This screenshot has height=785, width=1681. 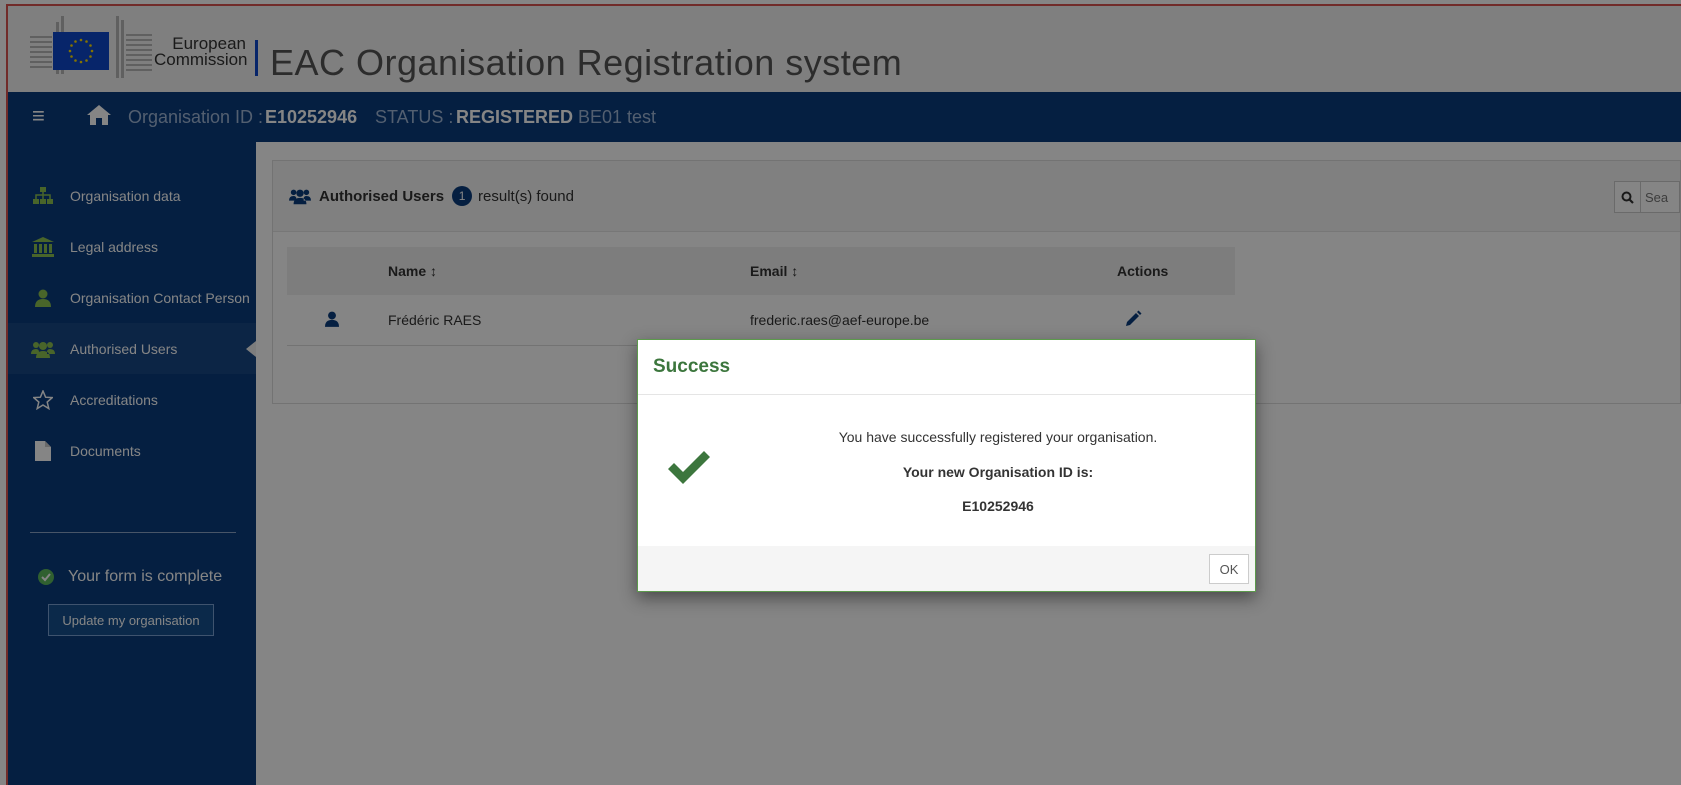 I want to click on dialog-footer: OK, so click(x=946, y=568).